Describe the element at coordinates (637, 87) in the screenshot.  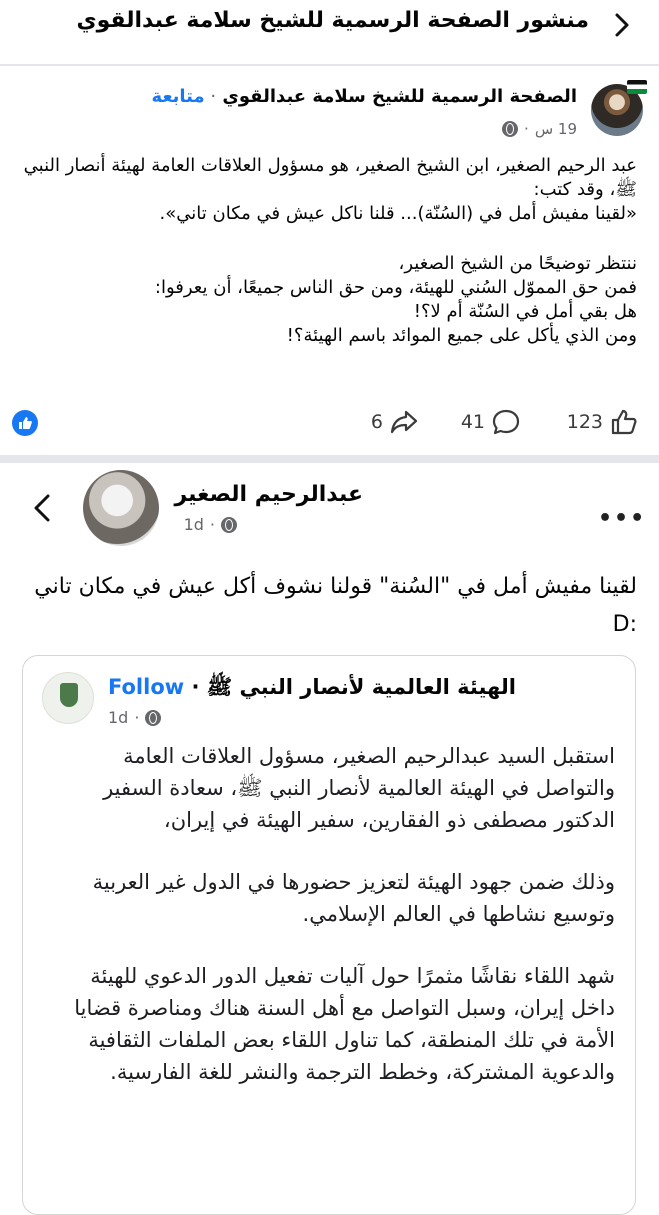
I see `flag-icon` at that location.